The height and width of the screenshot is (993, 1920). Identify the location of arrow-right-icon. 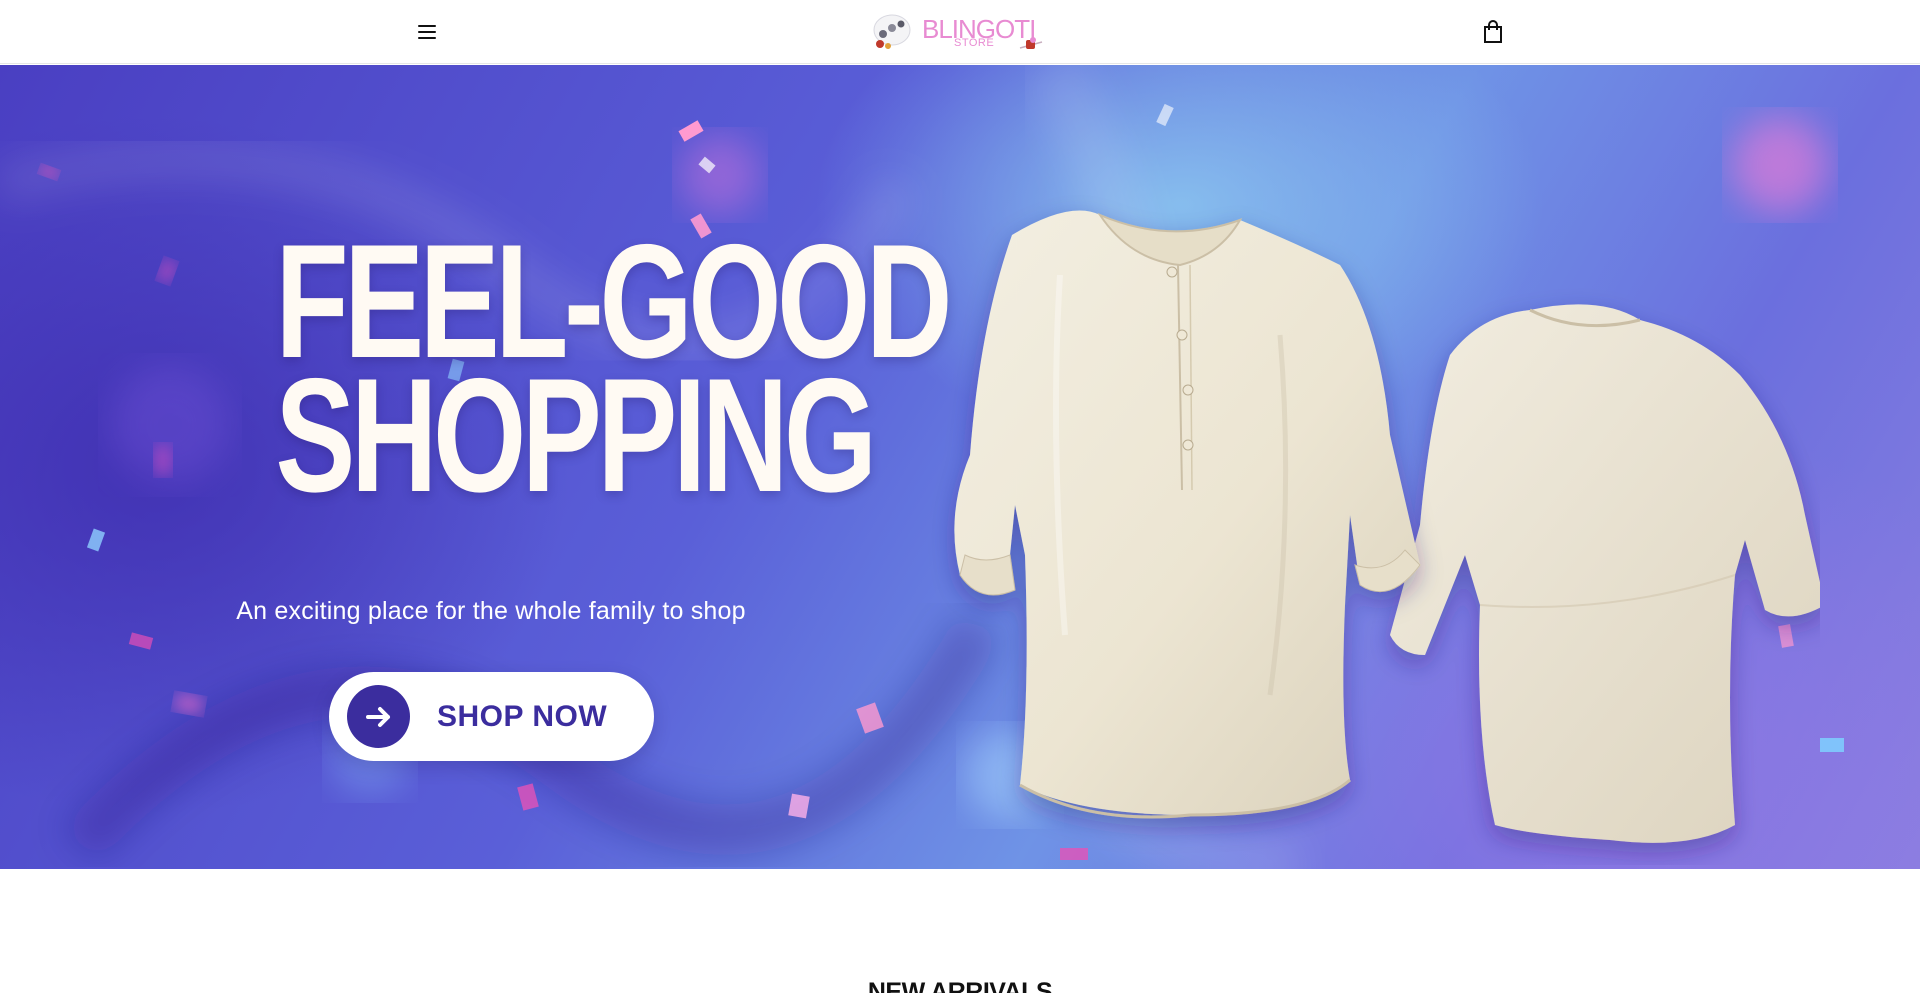
(378, 716).